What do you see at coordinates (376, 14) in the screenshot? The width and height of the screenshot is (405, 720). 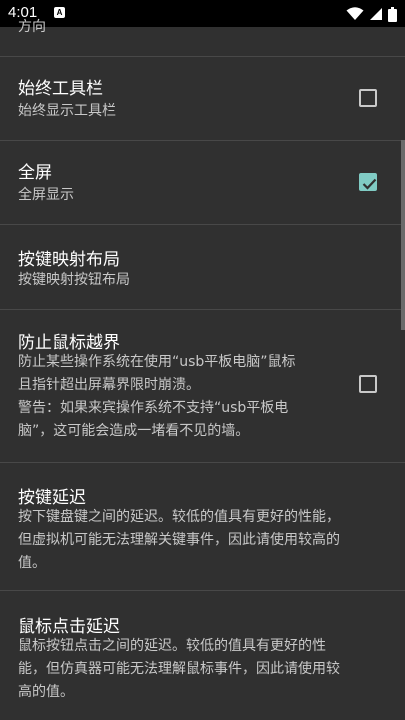 I see `signal-icon` at bounding box center [376, 14].